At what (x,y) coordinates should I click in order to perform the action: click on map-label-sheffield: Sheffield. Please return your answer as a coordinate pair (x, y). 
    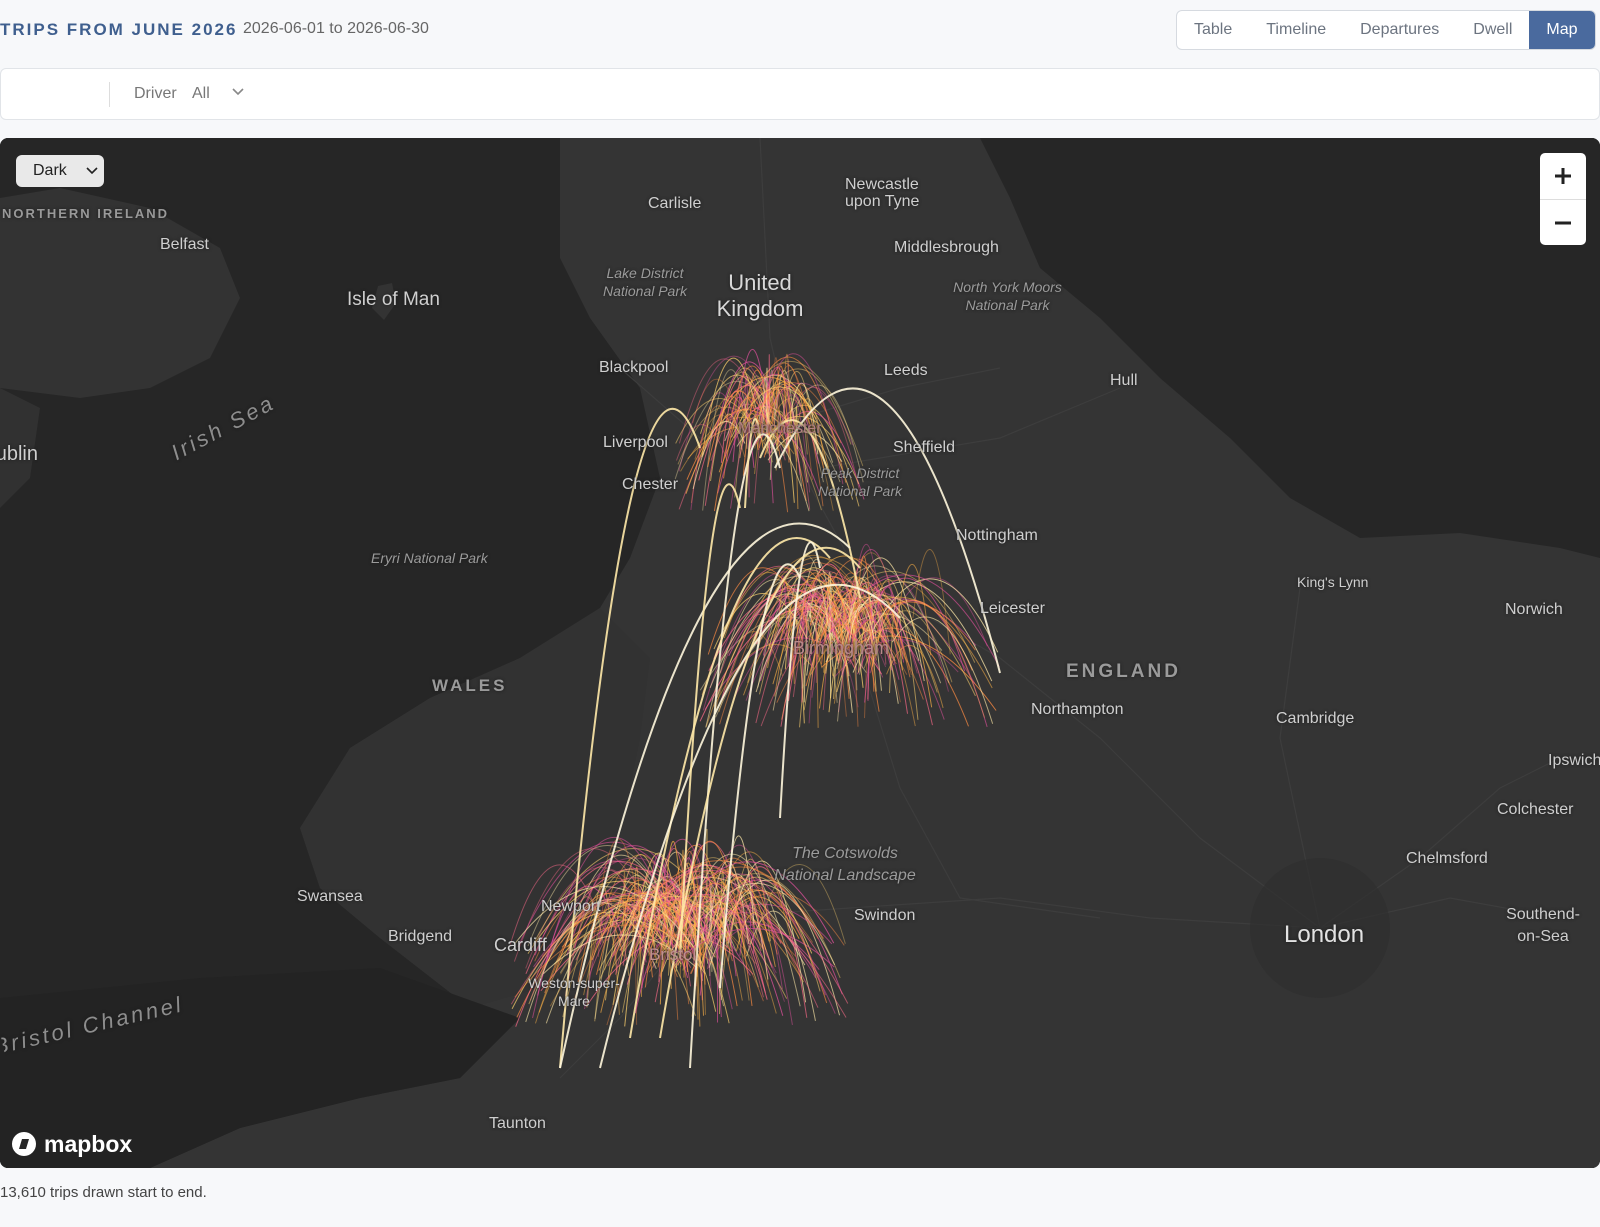
    Looking at the image, I should click on (924, 447).